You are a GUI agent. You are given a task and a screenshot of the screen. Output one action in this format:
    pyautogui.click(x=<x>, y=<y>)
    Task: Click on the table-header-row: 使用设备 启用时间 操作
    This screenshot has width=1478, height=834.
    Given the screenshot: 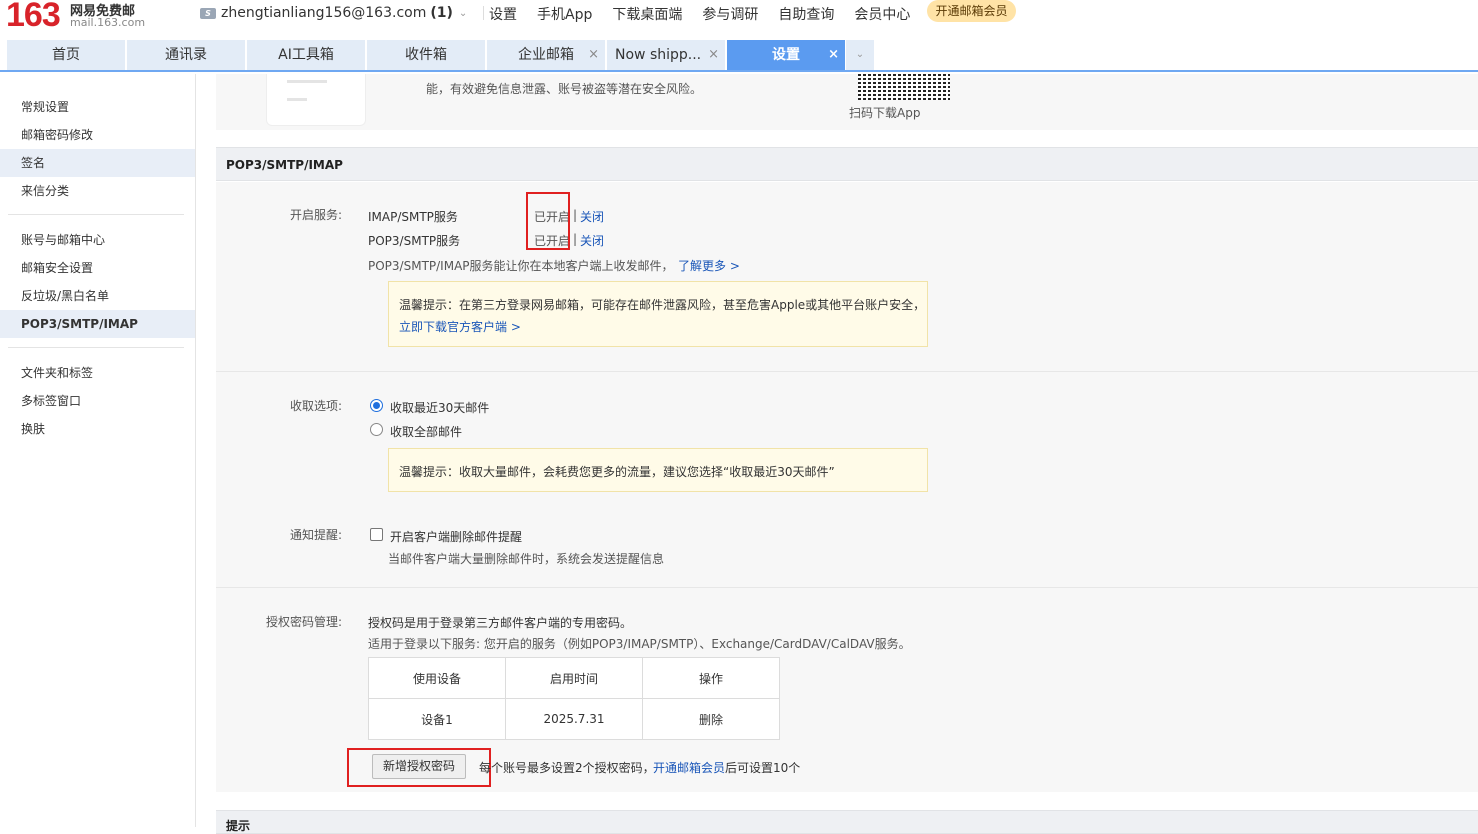 What is the action you would take?
    pyautogui.click(x=574, y=678)
    